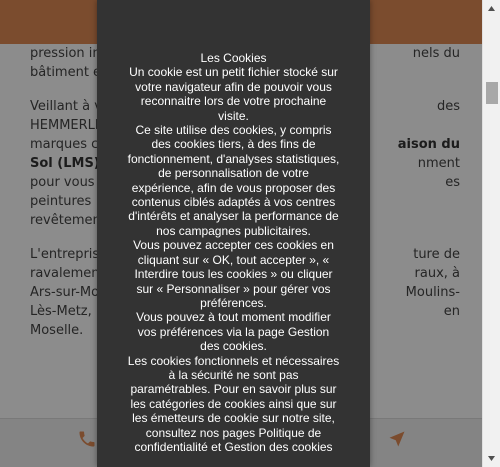 The height and width of the screenshot is (467, 500). I want to click on cookie-text-line: des cookies., so click(233, 346).